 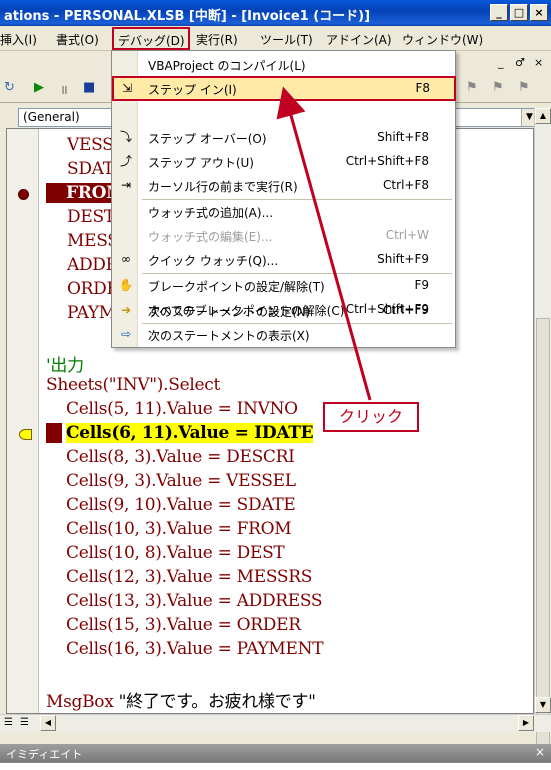 I want to click on horizontal-scrollbar: ☰ ☰ ◀ ▶, so click(x=275, y=723).